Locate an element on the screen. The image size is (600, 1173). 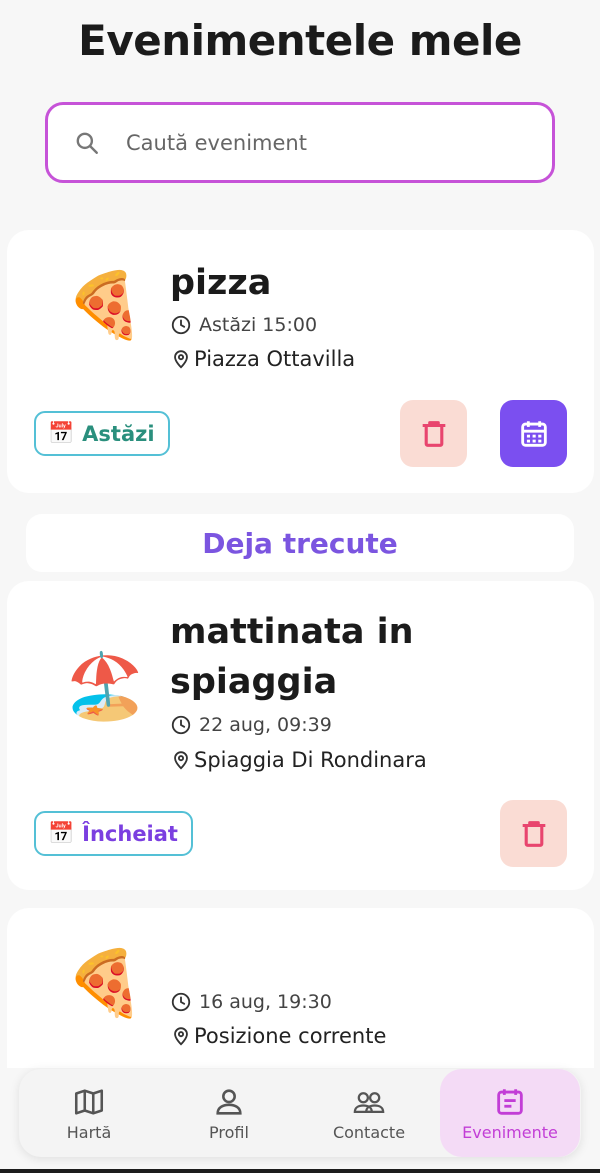
status-badge-label: Astăzi is located at coordinates (118, 433).